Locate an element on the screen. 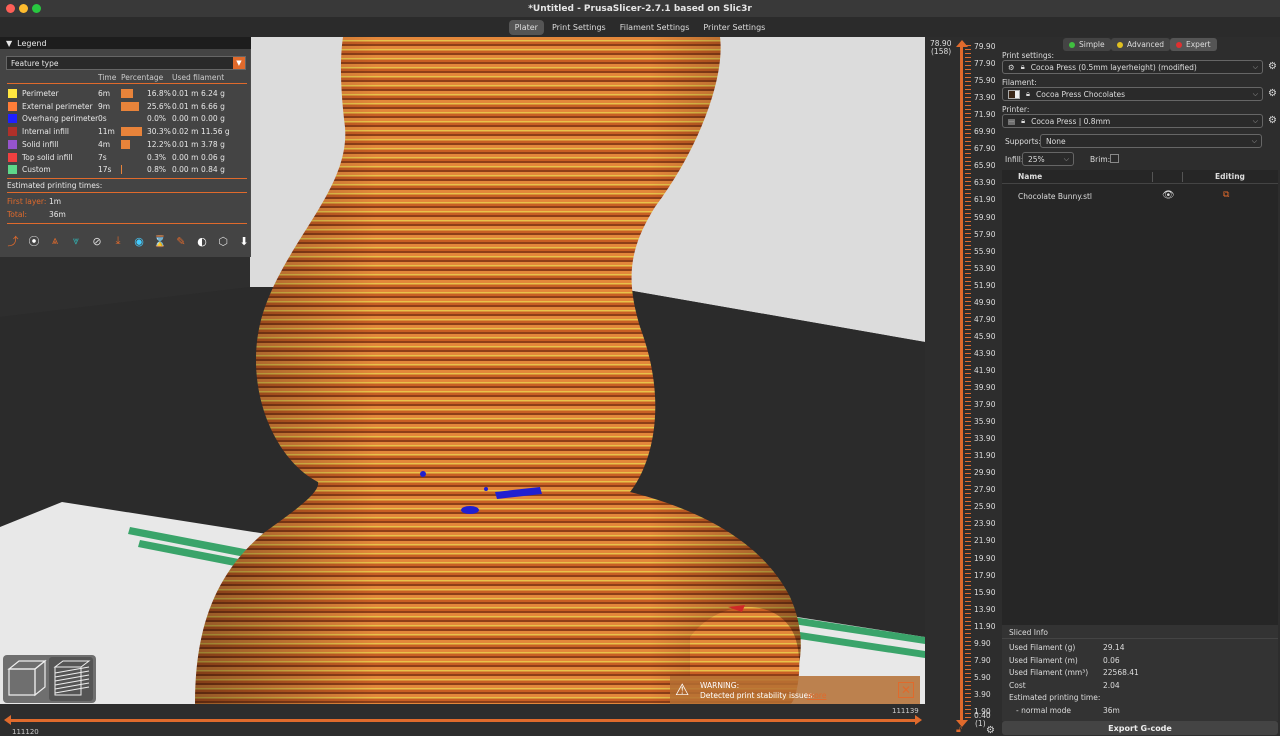  col-percentage: Percentage is located at coordinates (142, 77).